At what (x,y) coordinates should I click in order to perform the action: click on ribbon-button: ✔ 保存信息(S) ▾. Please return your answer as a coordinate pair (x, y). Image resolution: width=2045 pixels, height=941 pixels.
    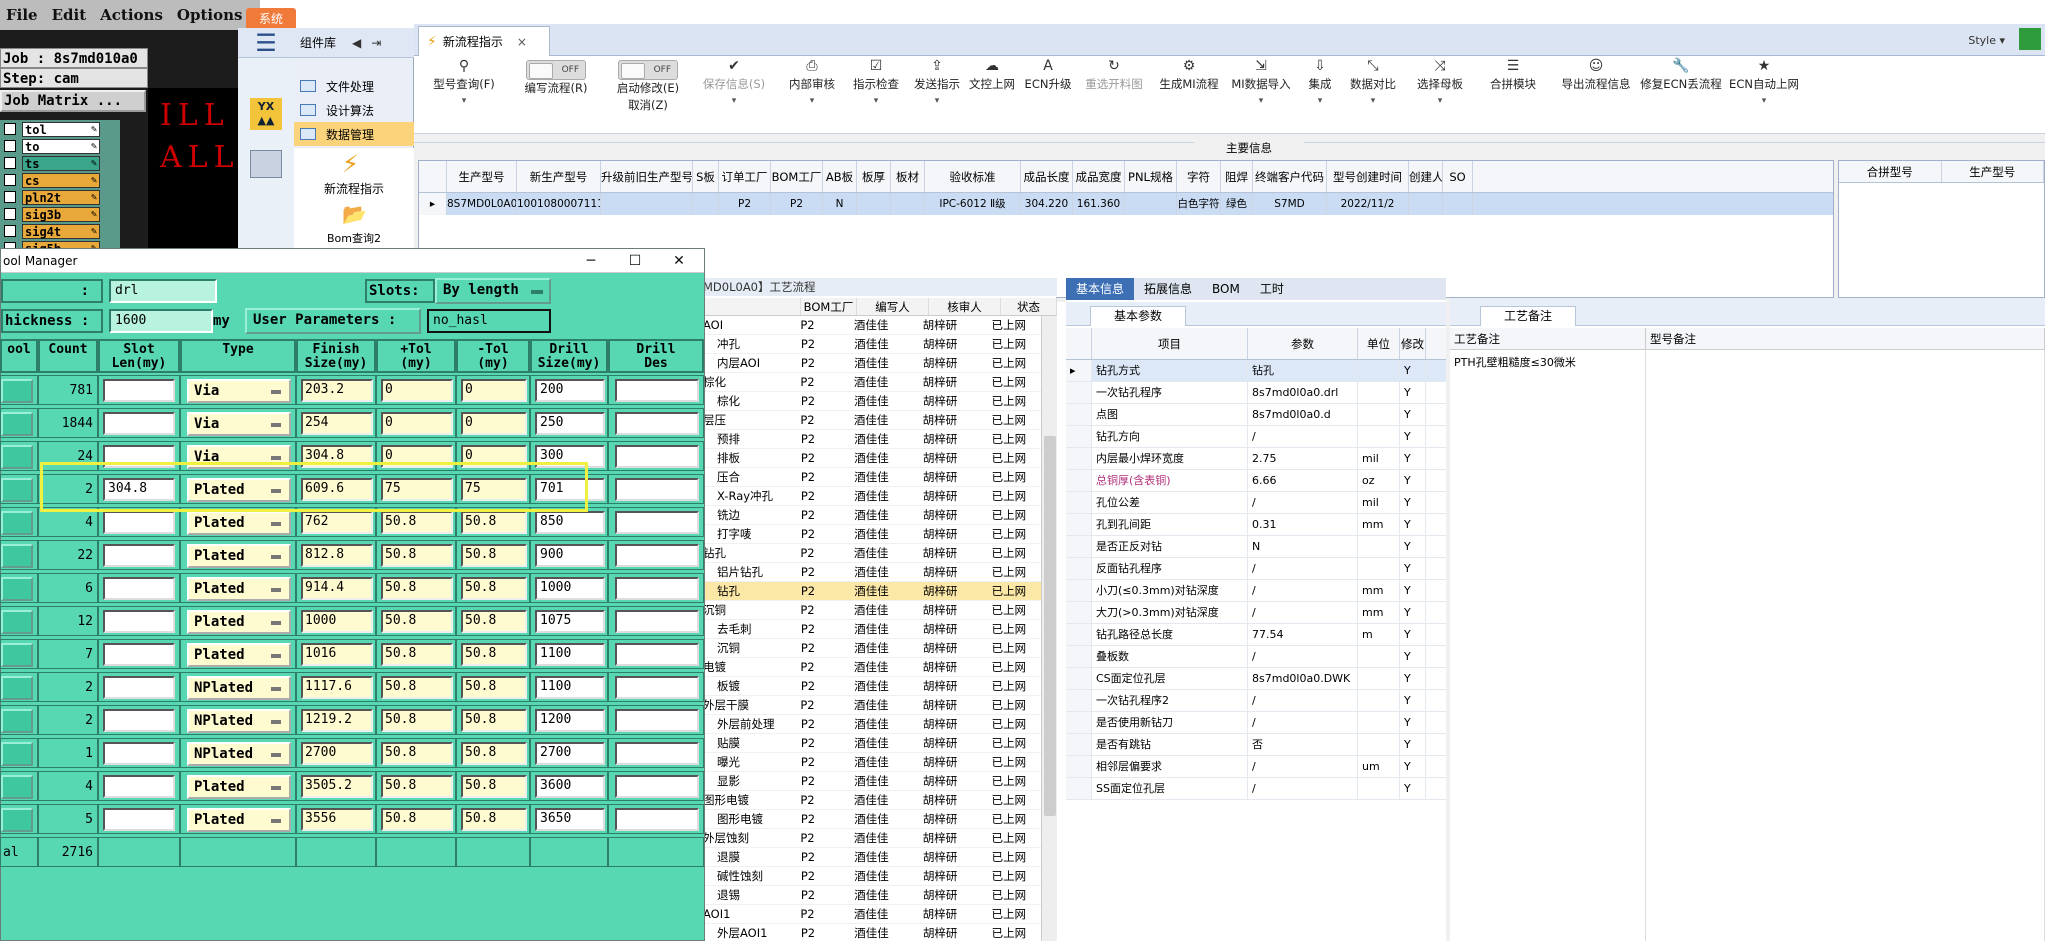
    Looking at the image, I should click on (734, 95).